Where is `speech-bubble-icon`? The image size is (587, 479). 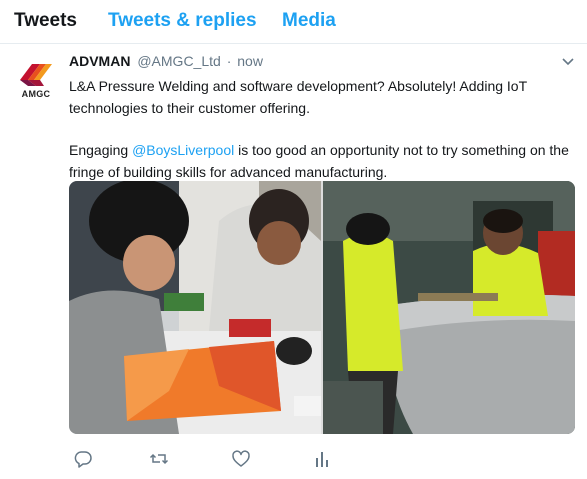 speech-bubble-icon is located at coordinates (83, 459).